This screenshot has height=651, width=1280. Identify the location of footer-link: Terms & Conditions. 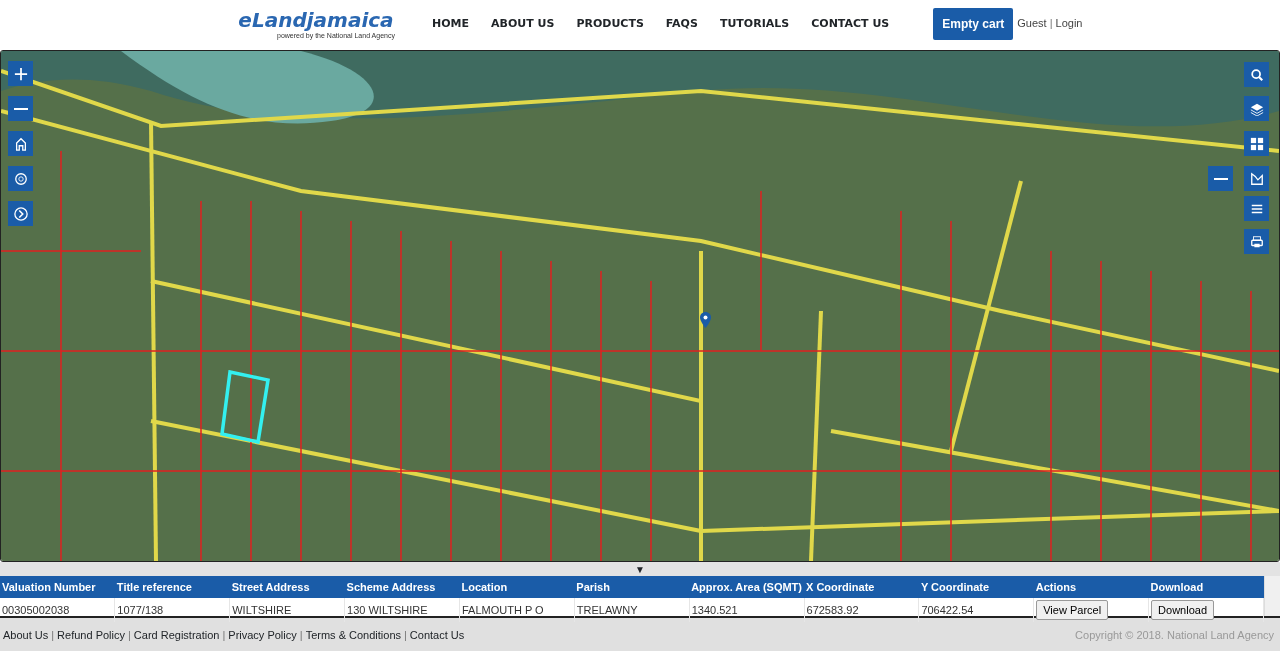
(353, 635).